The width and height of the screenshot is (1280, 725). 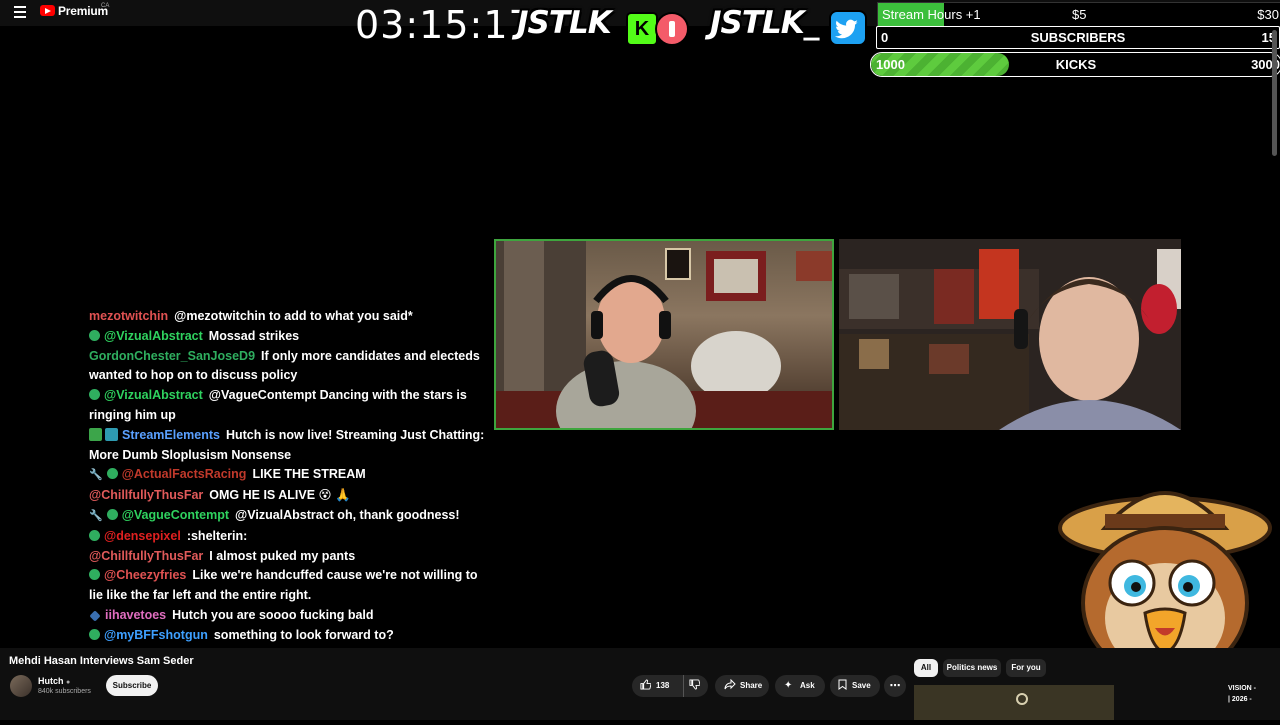 I want to click on channel-avatar, so click(x=21, y=686).